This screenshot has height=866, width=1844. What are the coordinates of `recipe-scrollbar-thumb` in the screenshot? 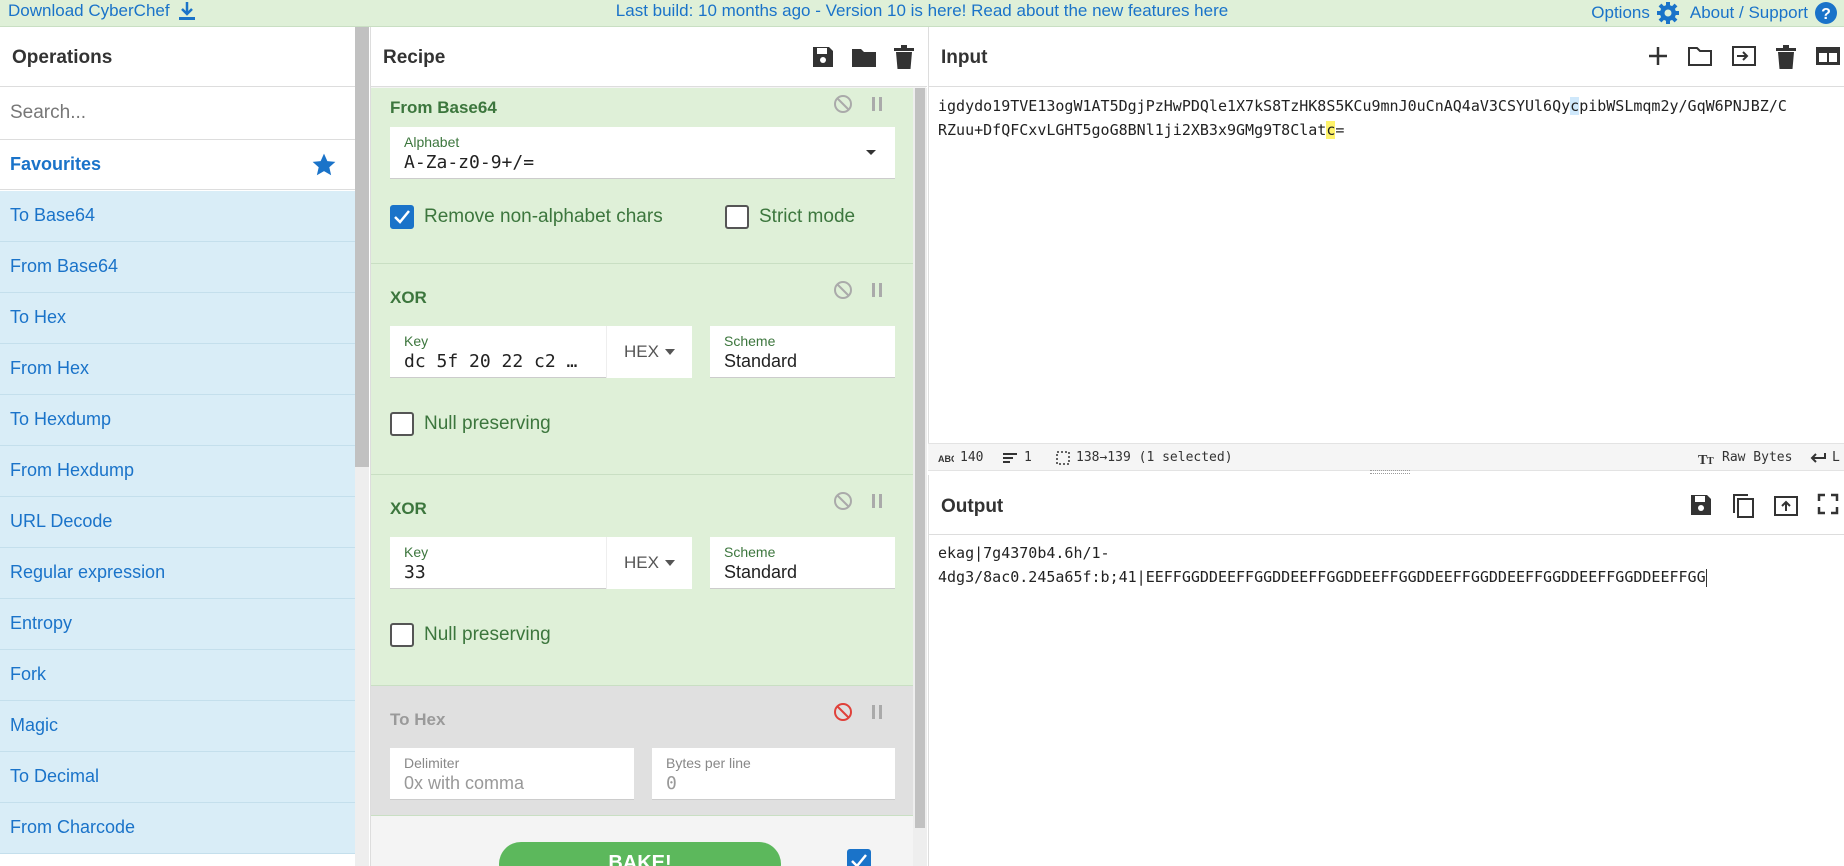 It's located at (920, 458).